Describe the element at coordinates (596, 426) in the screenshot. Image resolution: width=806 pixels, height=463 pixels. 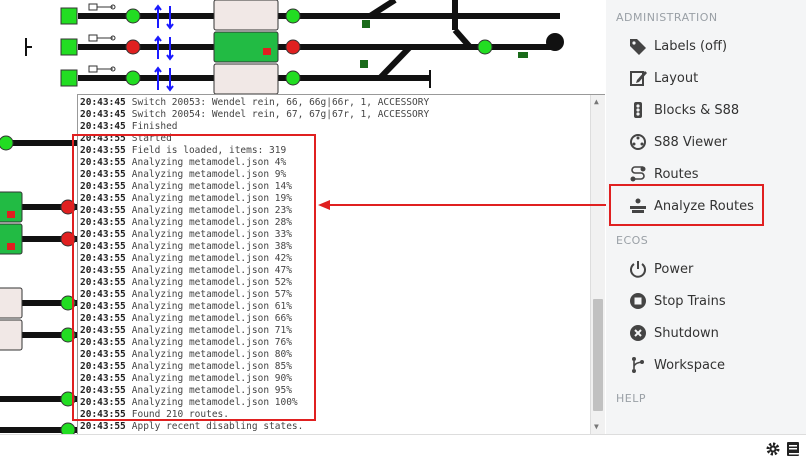
I see `scroll-down-icon: ▼` at that location.